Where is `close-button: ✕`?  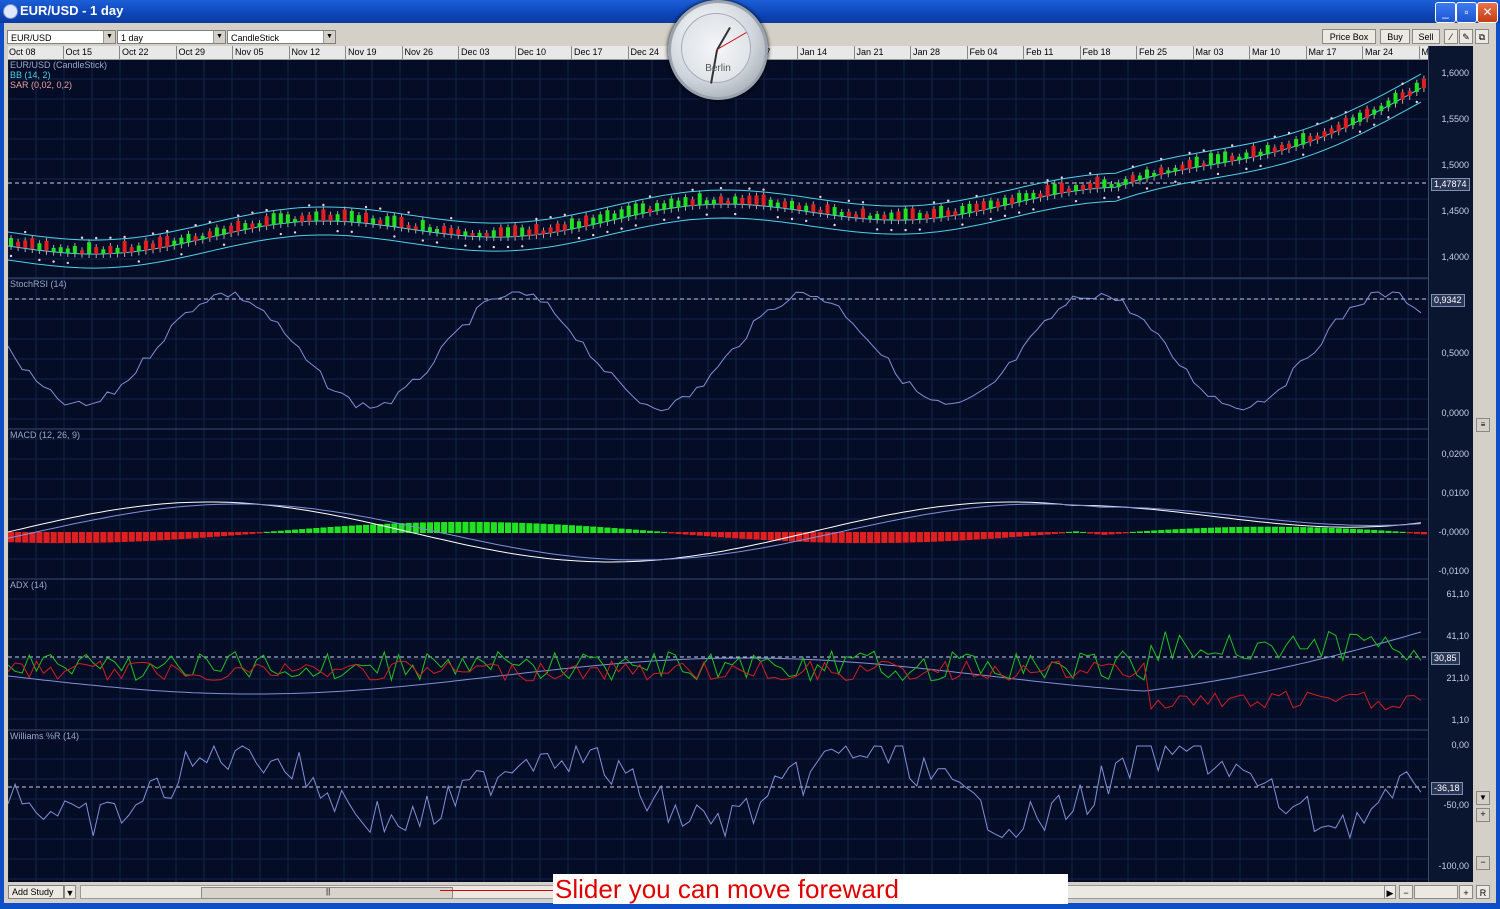
close-button: ✕ is located at coordinates (1487, 12).